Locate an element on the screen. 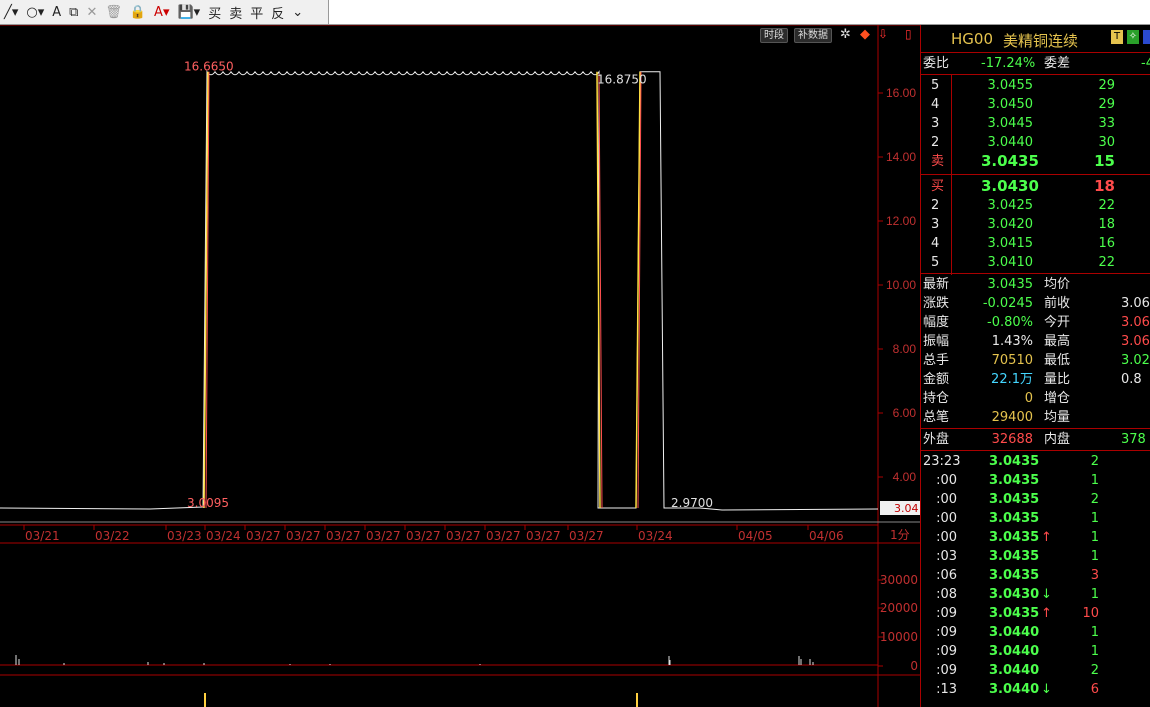 This screenshot has height=707, width=1150. bid-row: 买 3.0430 18 is located at coordinates (1035, 186).